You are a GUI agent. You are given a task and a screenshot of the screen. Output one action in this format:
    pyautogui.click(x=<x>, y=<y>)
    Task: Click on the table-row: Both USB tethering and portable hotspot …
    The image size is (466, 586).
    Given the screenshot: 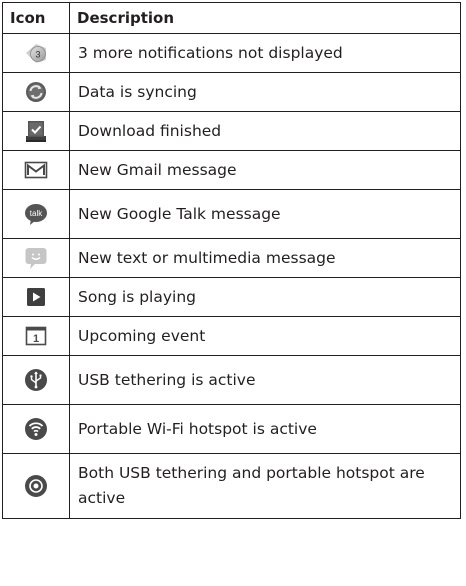 What is the action you would take?
    pyautogui.click(x=231, y=486)
    